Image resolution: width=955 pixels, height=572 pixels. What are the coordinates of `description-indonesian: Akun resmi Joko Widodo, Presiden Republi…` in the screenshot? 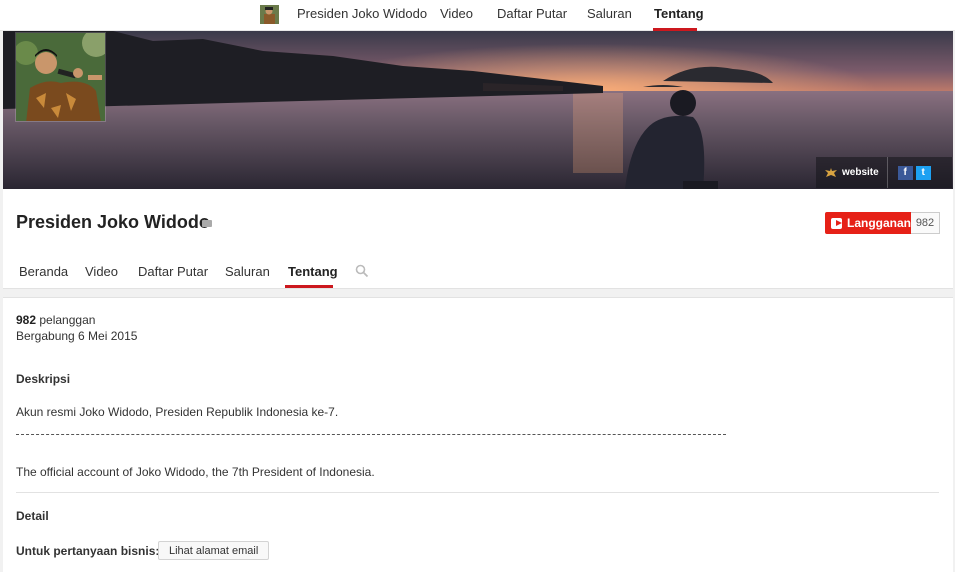 It's located at (177, 412).